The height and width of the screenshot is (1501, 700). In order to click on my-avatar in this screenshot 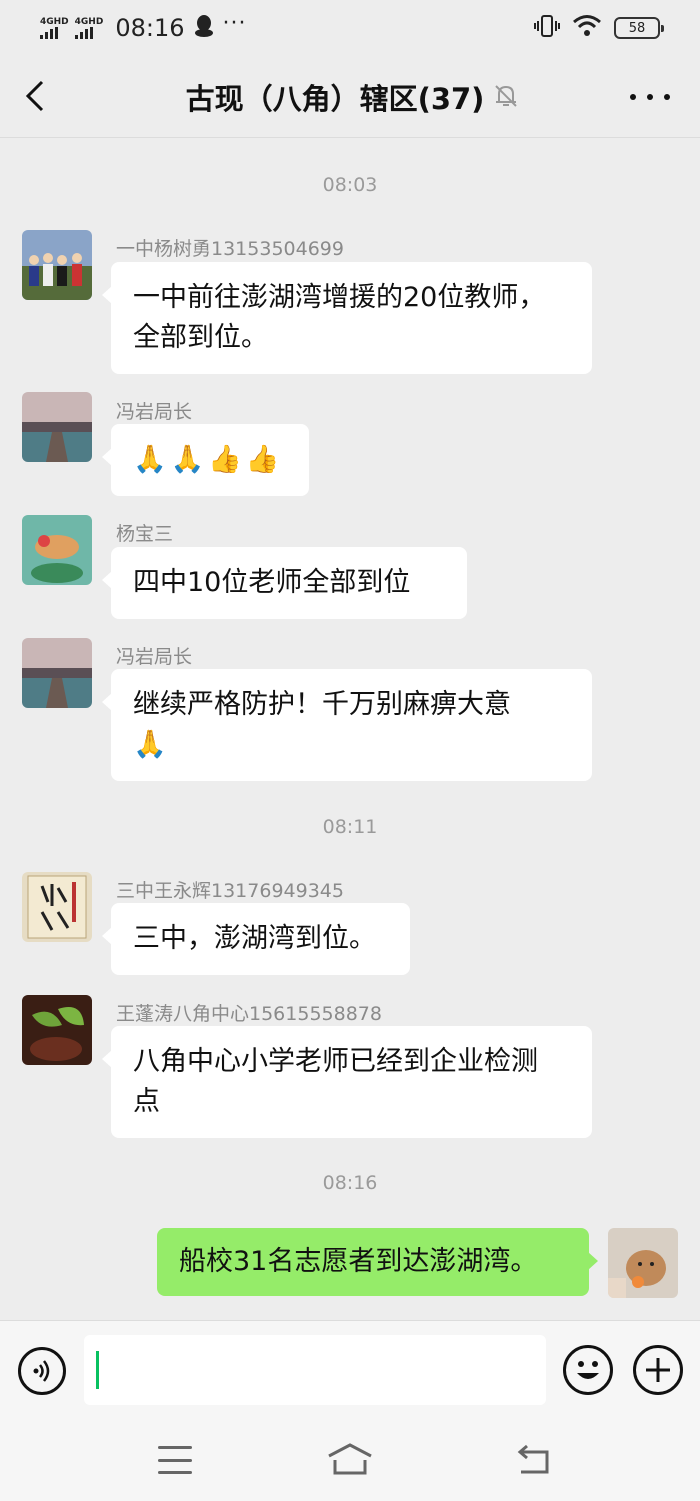, I will do `click(643, 1263)`.